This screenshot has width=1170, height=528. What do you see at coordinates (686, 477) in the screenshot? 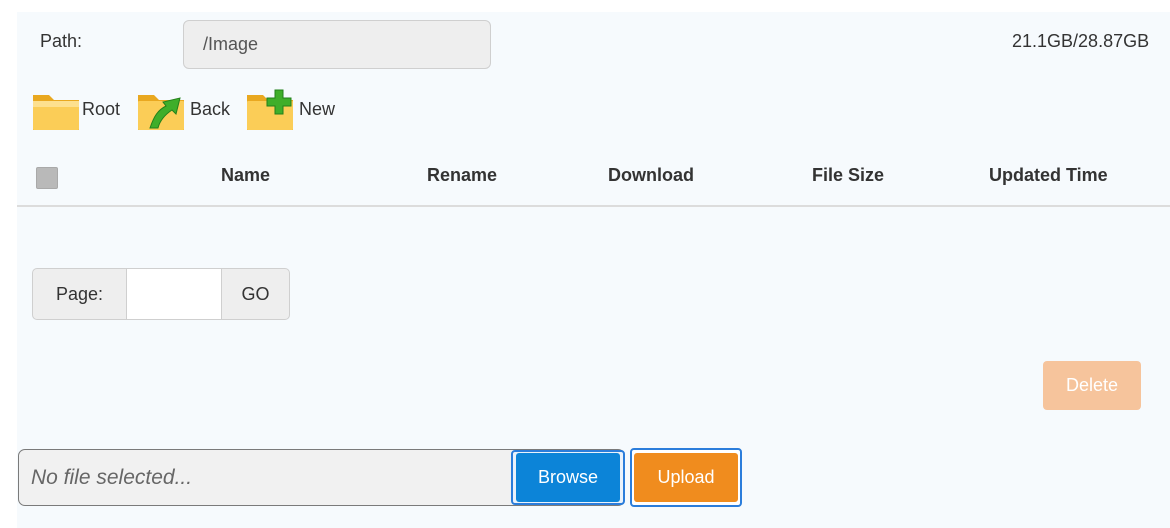
I see `upload-button: Upload` at bounding box center [686, 477].